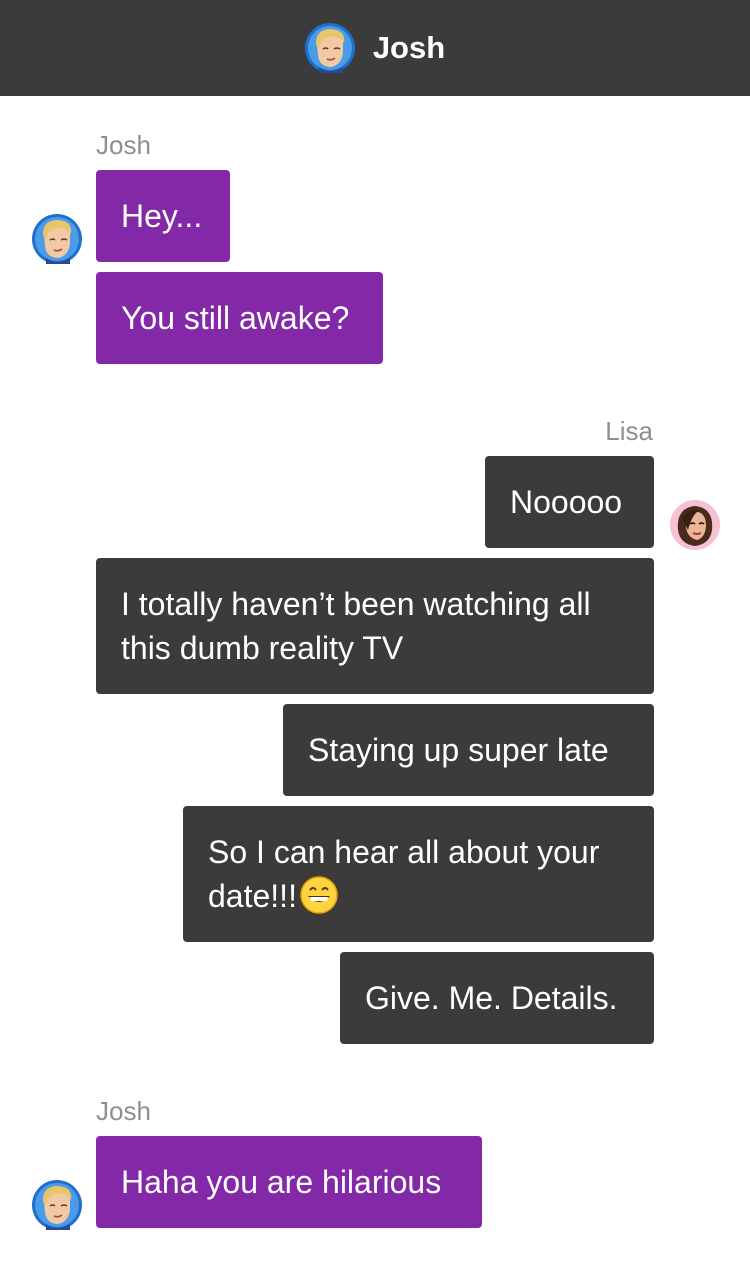 This screenshot has width=750, height=1271. I want to click on message-bubble: Give. Me. Details., so click(497, 998).